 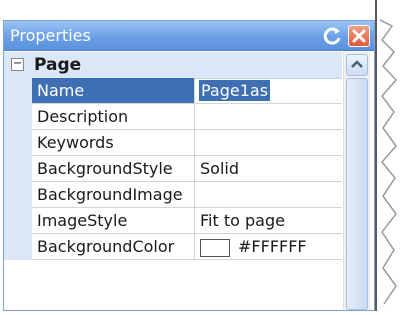 What do you see at coordinates (235, 90) in the screenshot?
I see `name-value-input: Page1as` at bounding box center [235, 90].